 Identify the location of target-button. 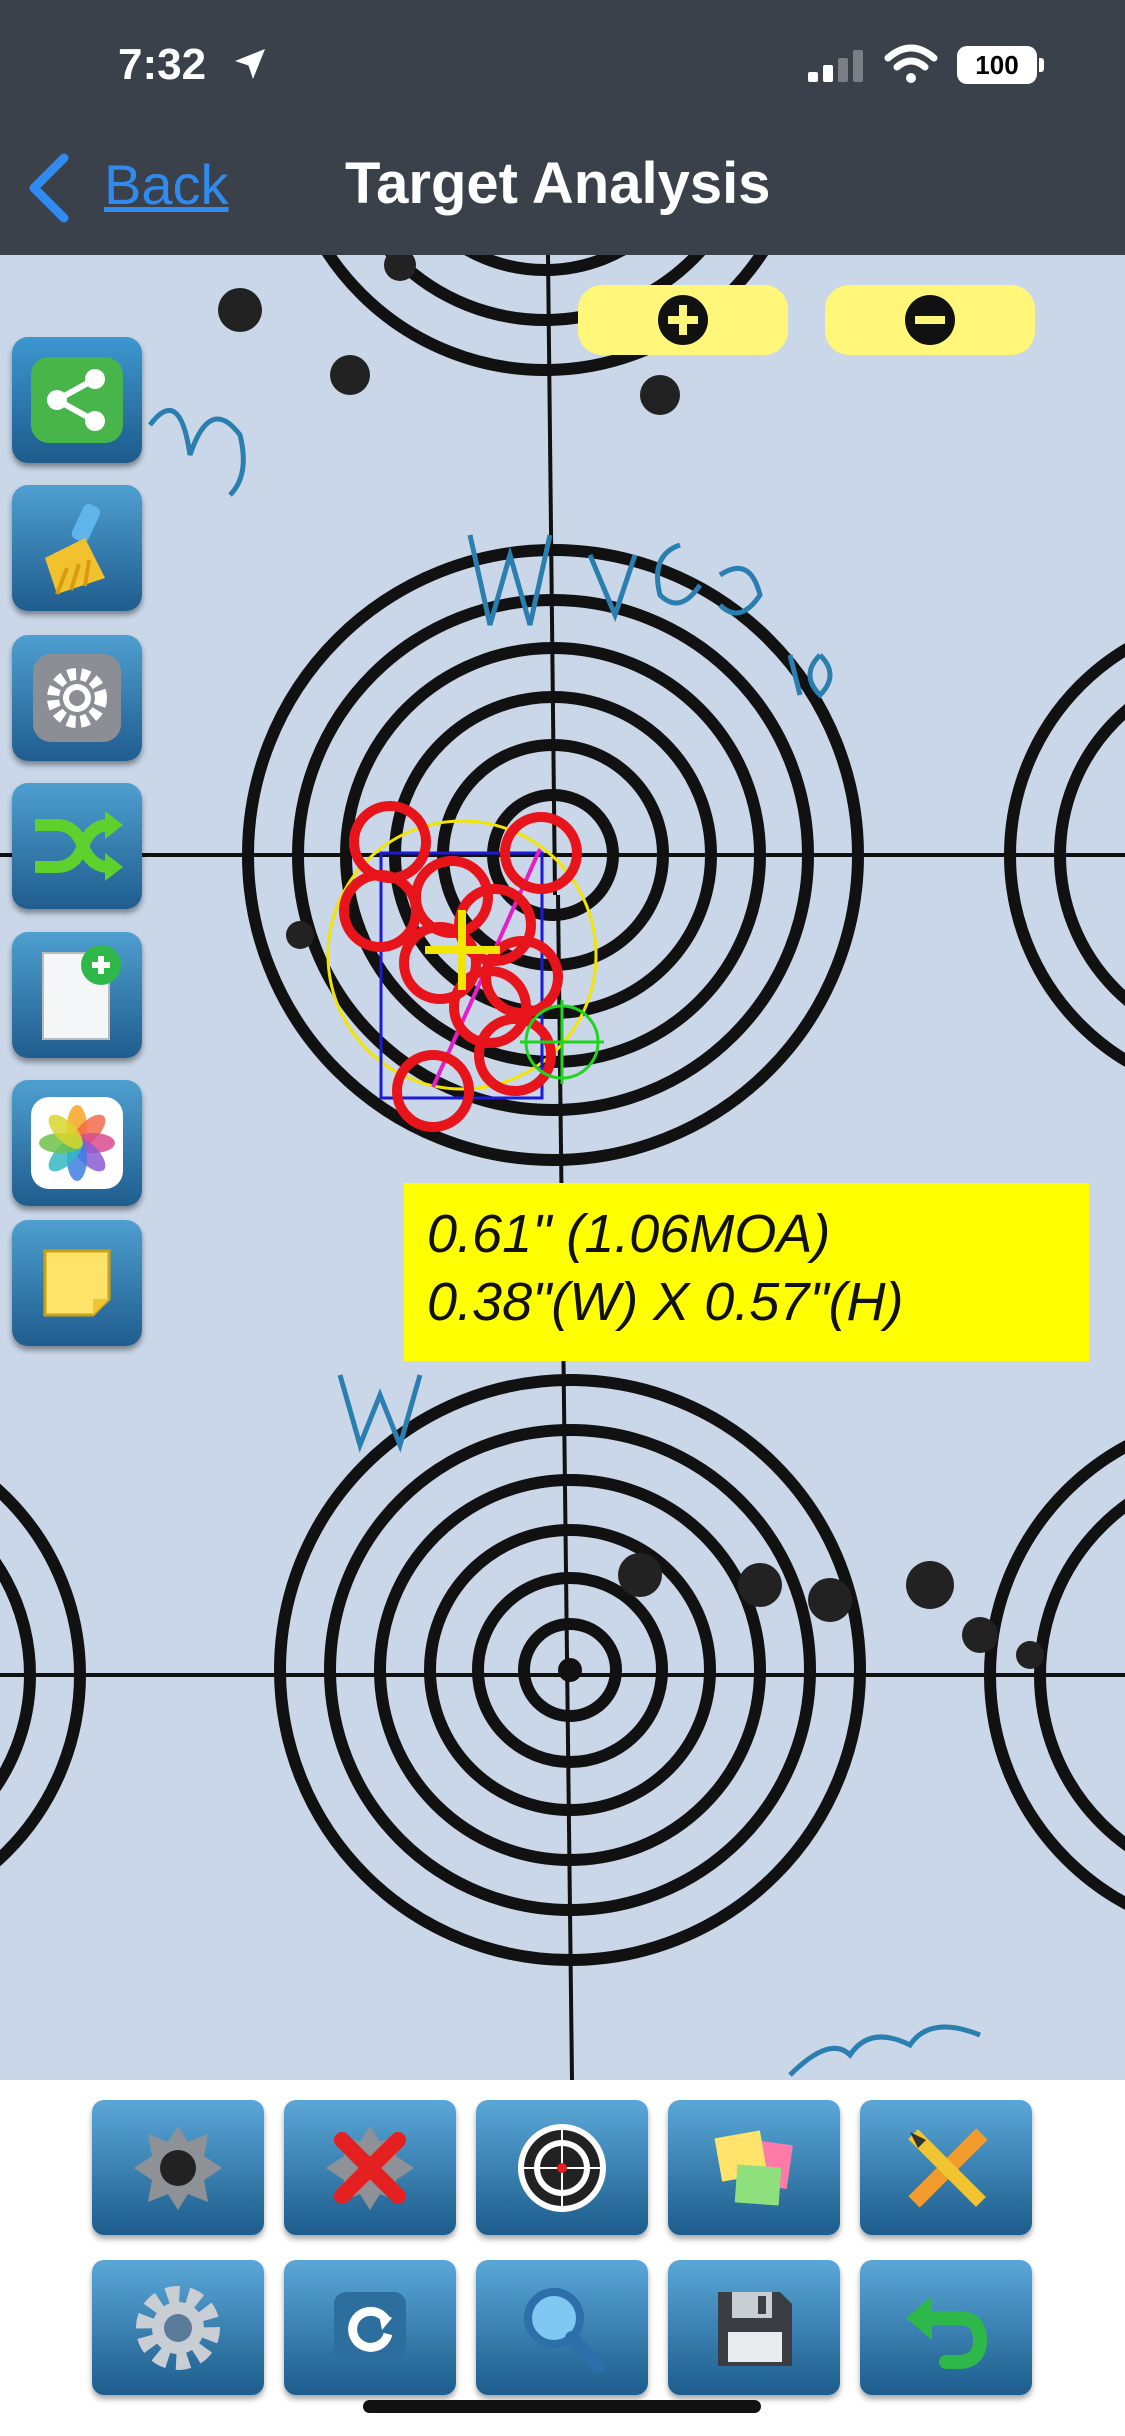
(562, 2167).